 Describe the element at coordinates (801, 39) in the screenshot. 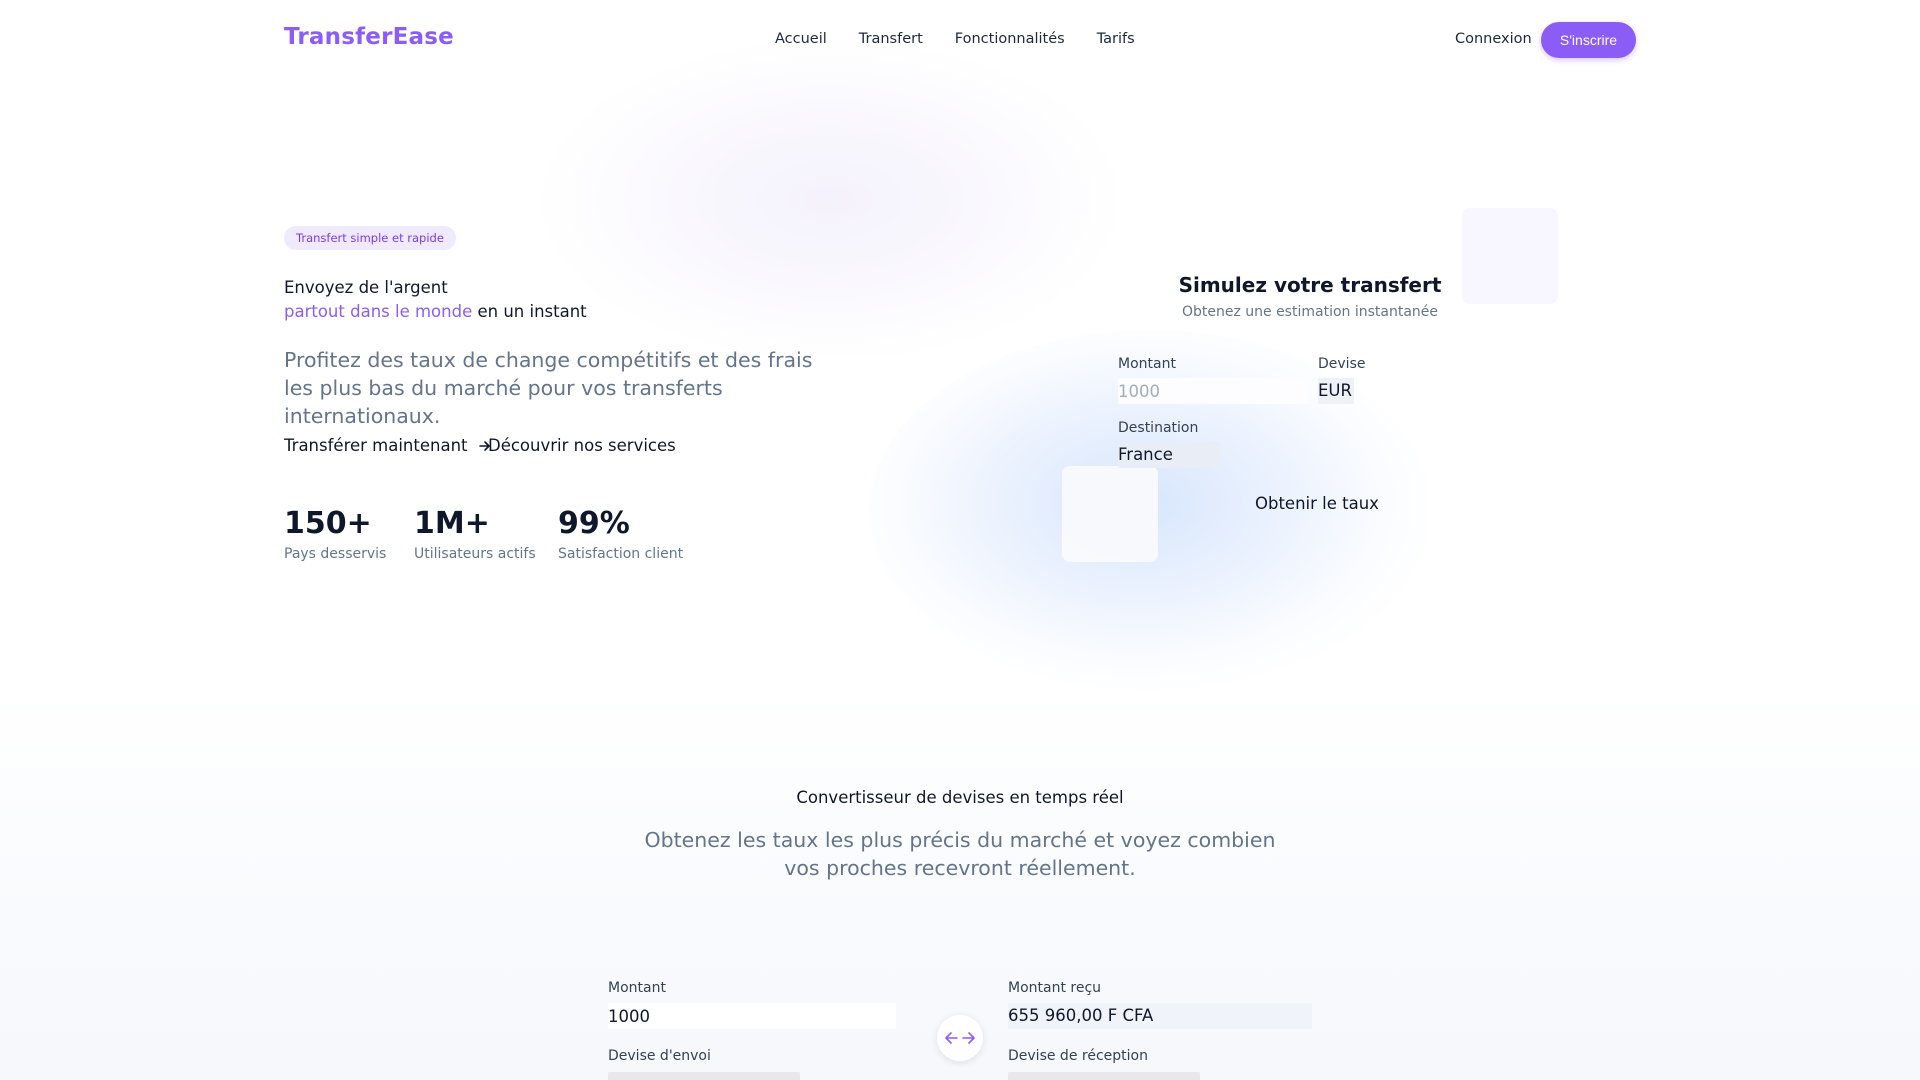

I see `nav-link-accueil: Accueil` at that location.